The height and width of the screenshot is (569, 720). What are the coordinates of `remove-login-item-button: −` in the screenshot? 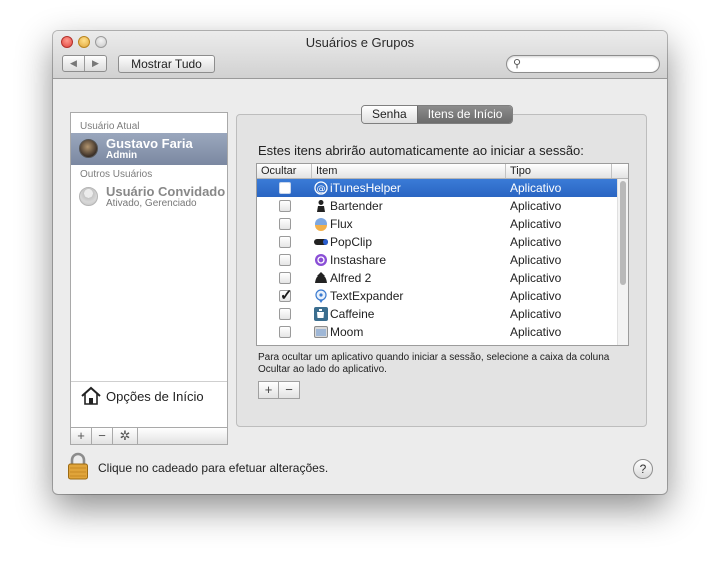 It's located at (289, 390).